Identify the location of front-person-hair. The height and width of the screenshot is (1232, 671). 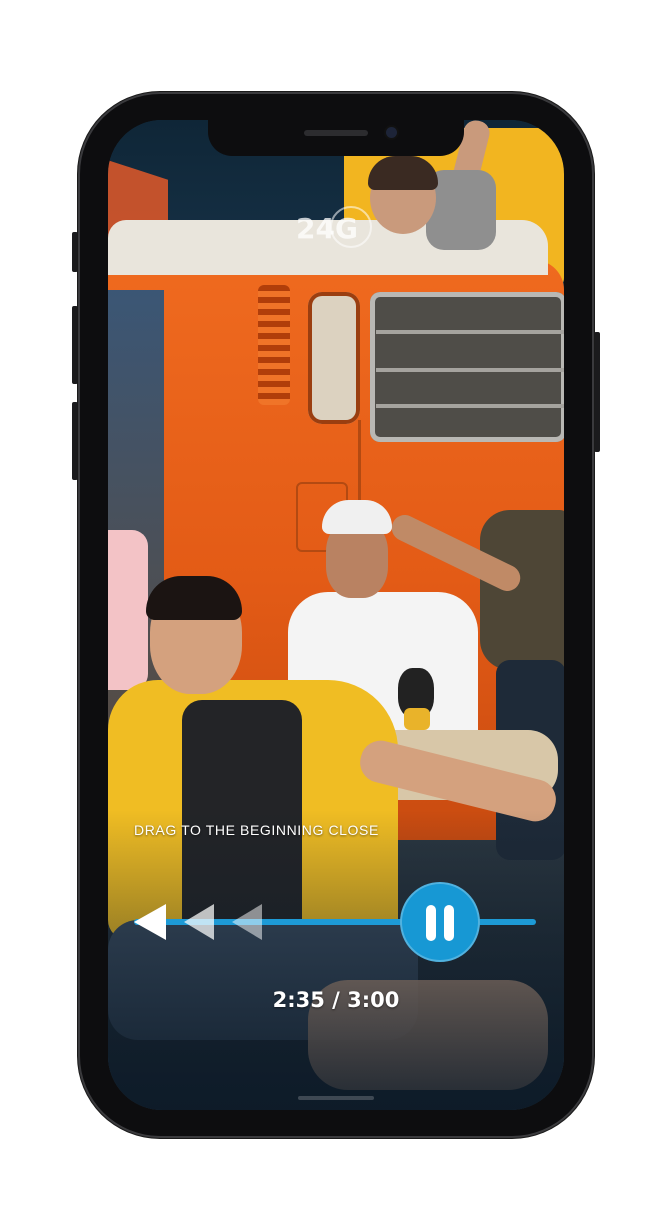
(194, 598).